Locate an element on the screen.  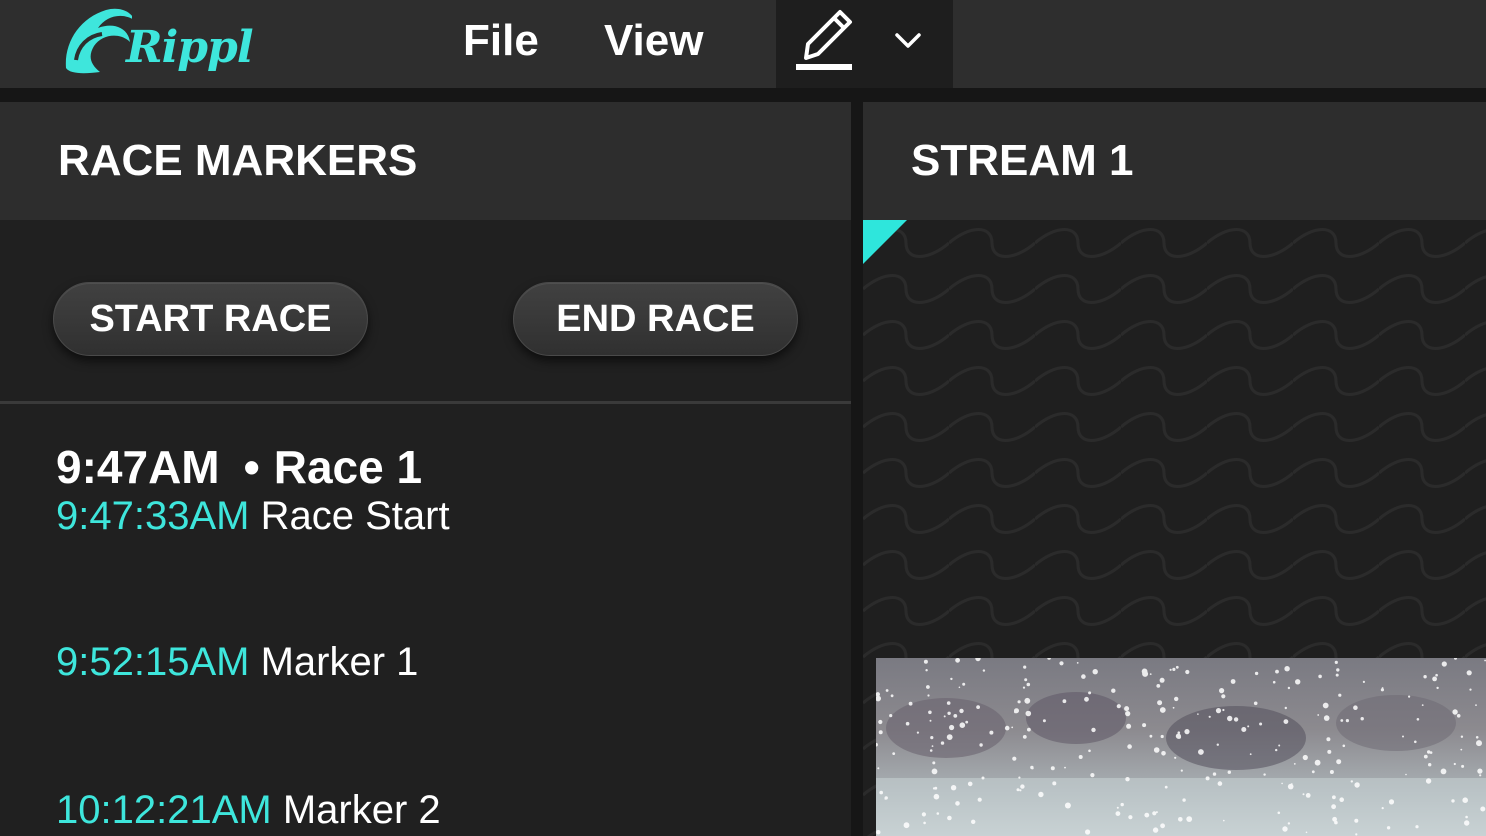
stream-video-thumbnail is located at coordinates (1181, 747).